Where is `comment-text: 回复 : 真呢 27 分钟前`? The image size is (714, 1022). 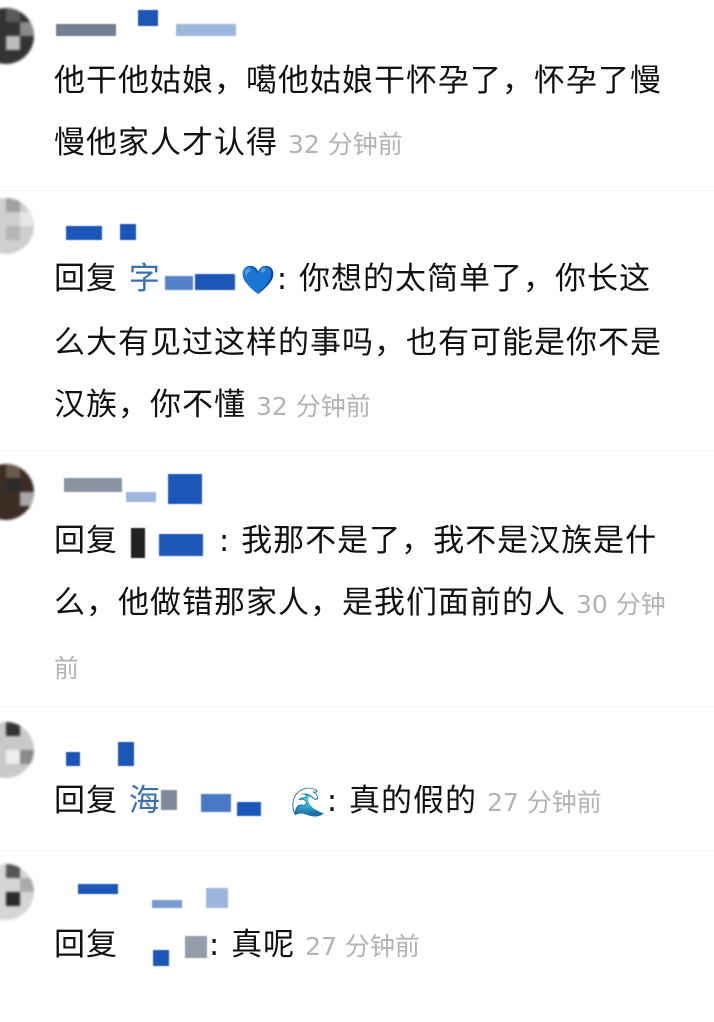 comment-text: 回复 : 真呢 27 分钟前 is located at coordinates (364, 946).